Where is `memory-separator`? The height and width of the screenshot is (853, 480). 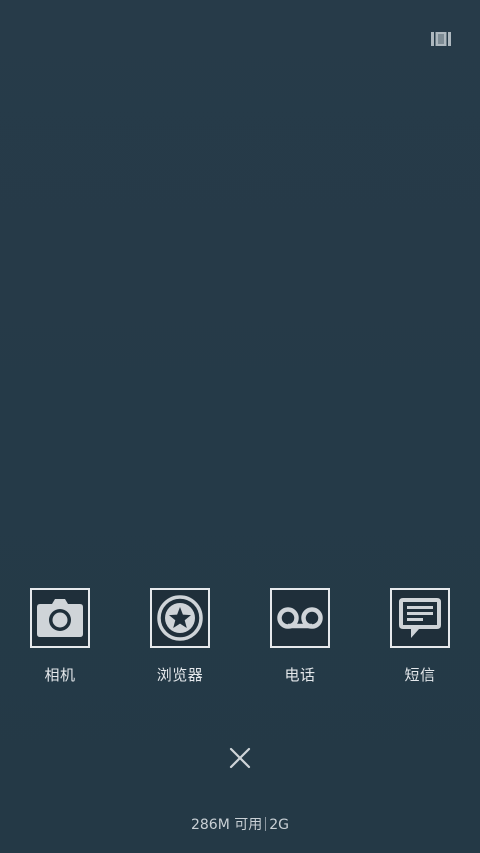 memory-separator is located at coordinates (266, 824).